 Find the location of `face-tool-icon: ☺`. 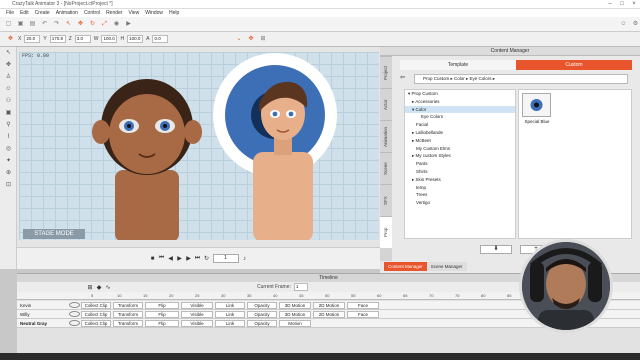

face-tool-icon: ☺ is located at coordinates (8, 89).